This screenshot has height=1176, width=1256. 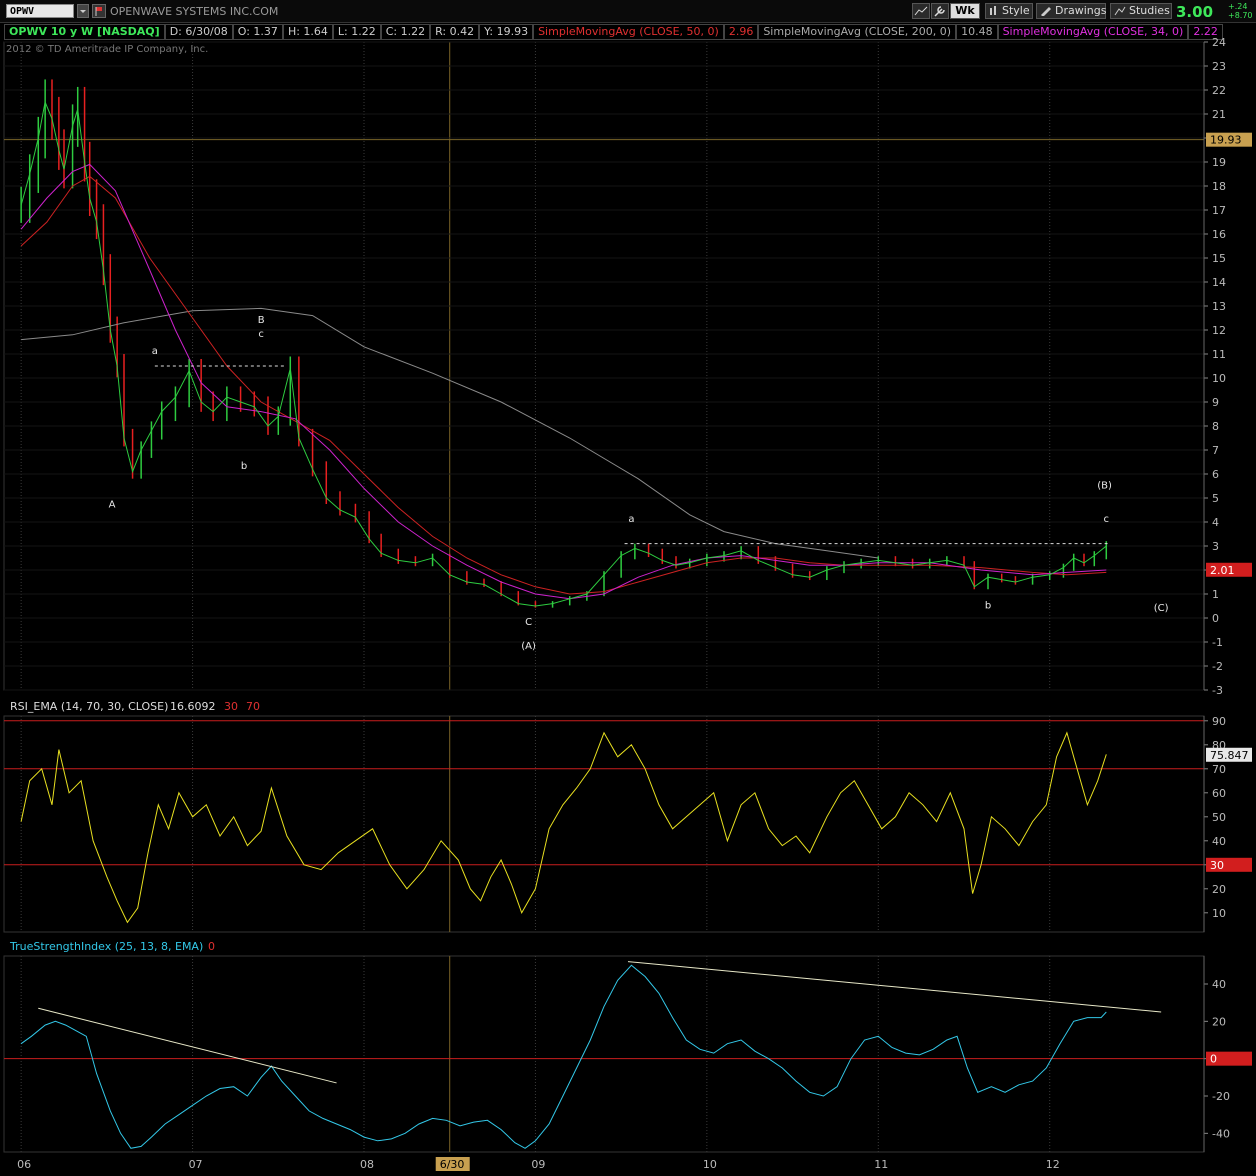 What do you see at coordinates (1219, 90) in the screenshot?
I see `price-axis-tick-label: 22` at bounding box center [1219, 90].